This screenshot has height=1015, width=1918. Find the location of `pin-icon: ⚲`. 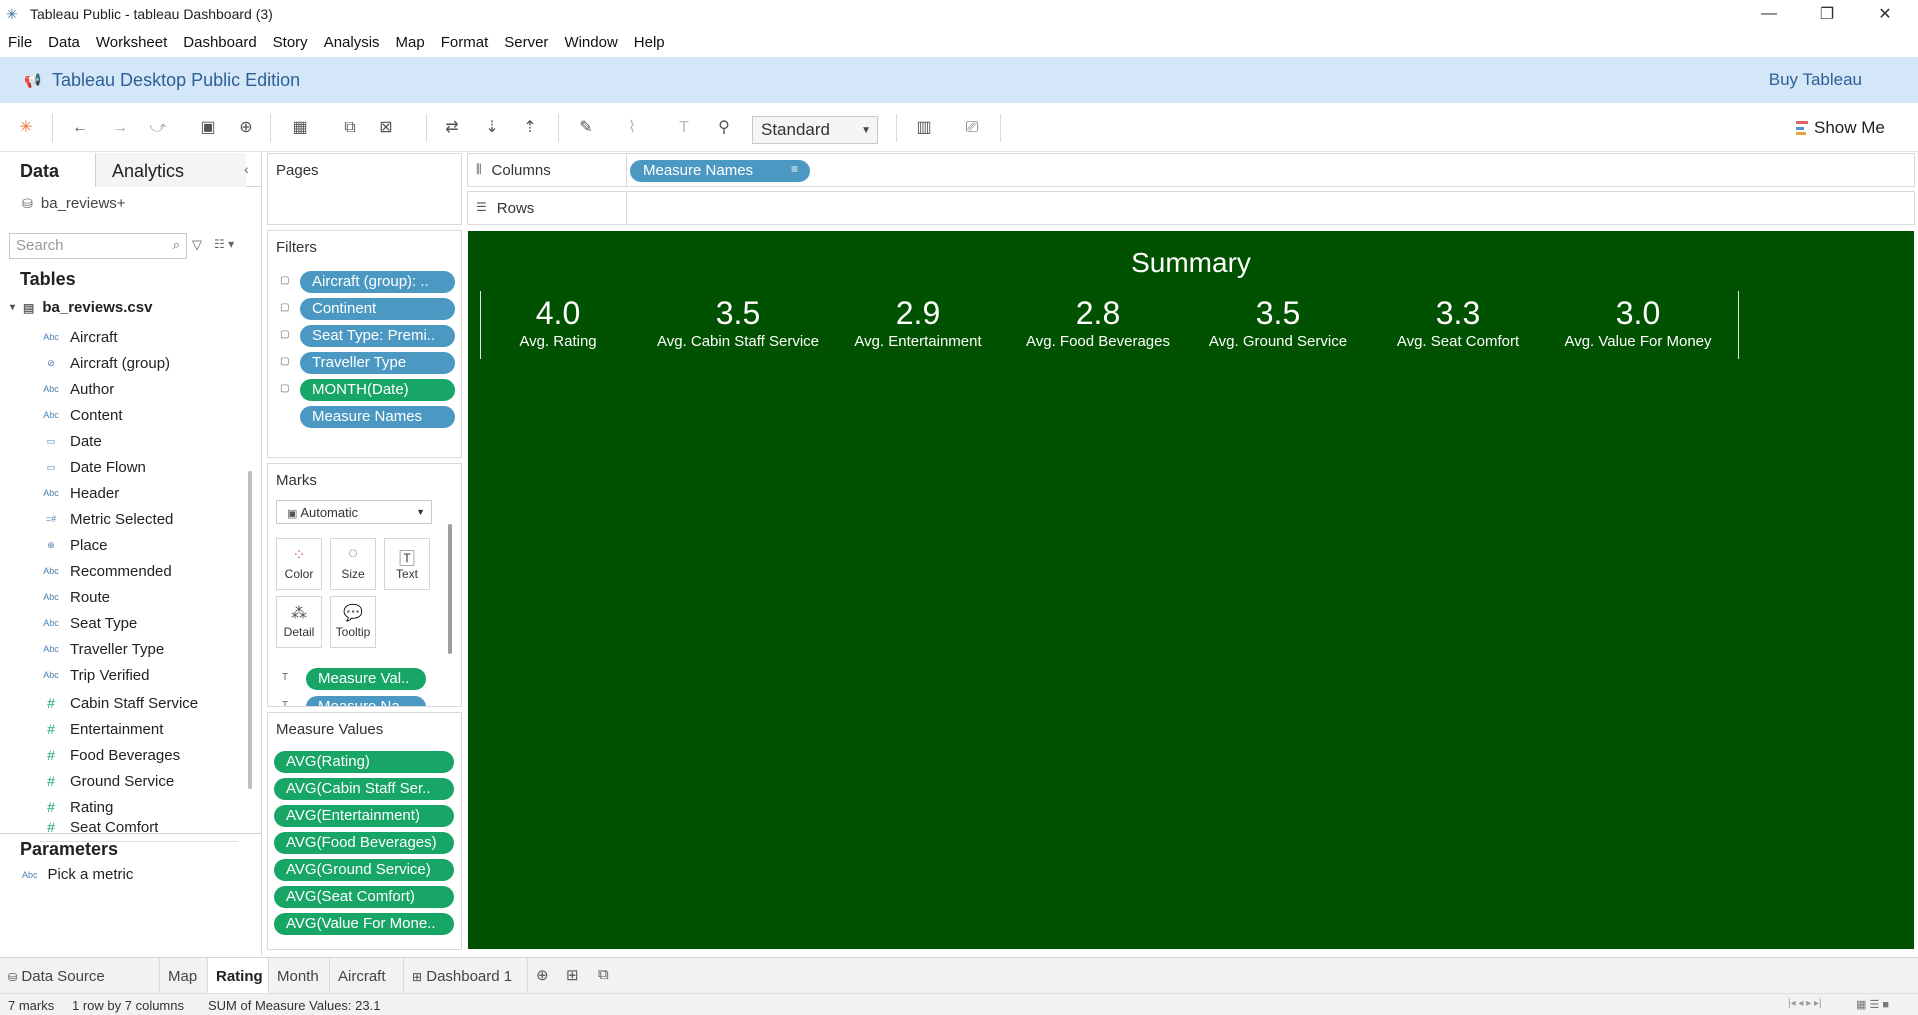

pin-icon: ⚲ is located at coordinates (724, 128).